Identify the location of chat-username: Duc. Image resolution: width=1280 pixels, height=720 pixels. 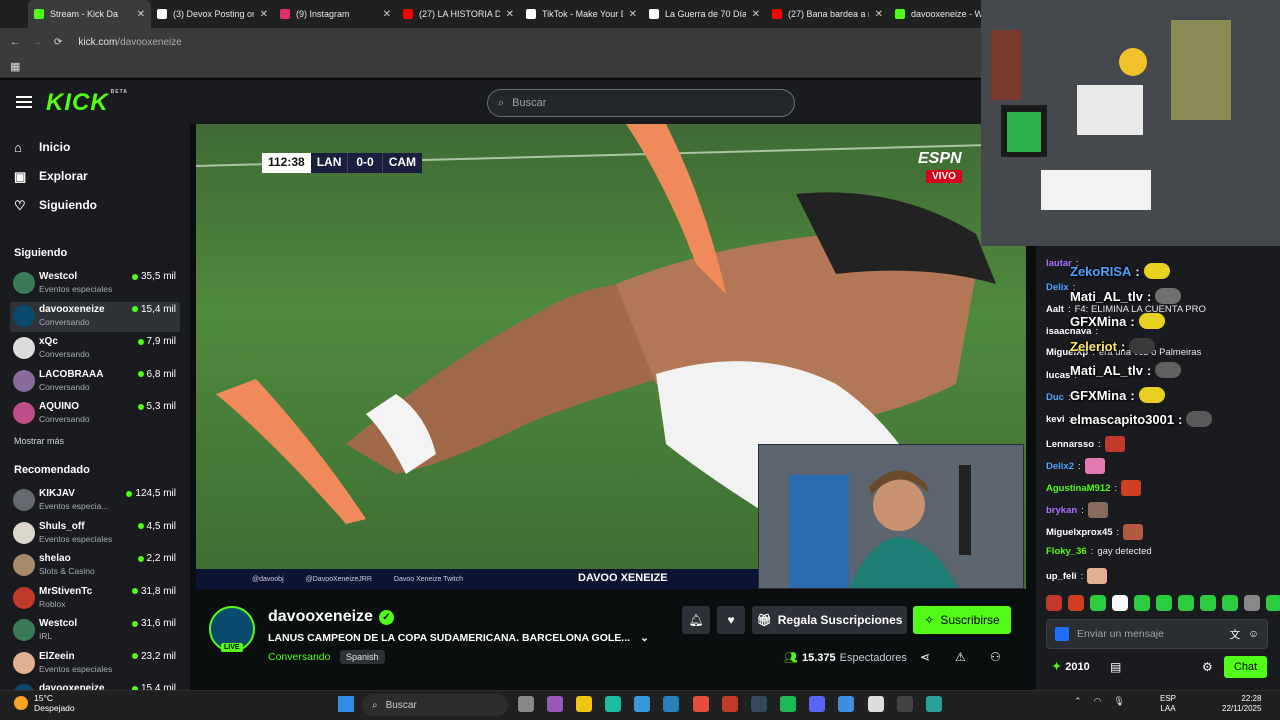
(1055, 397).